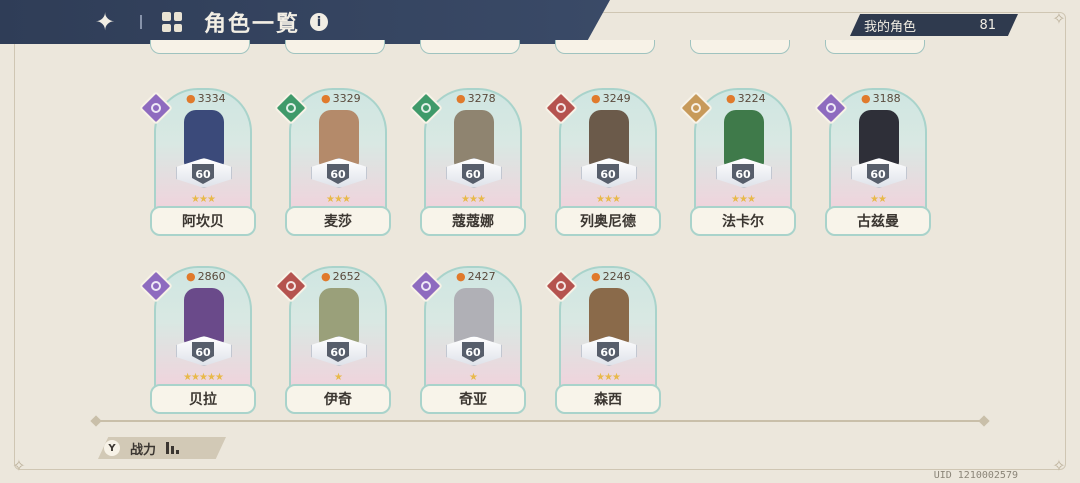  I want to click on character-card: ● 3334 60 ★★★ 阿坎贝, so click(197, 163).